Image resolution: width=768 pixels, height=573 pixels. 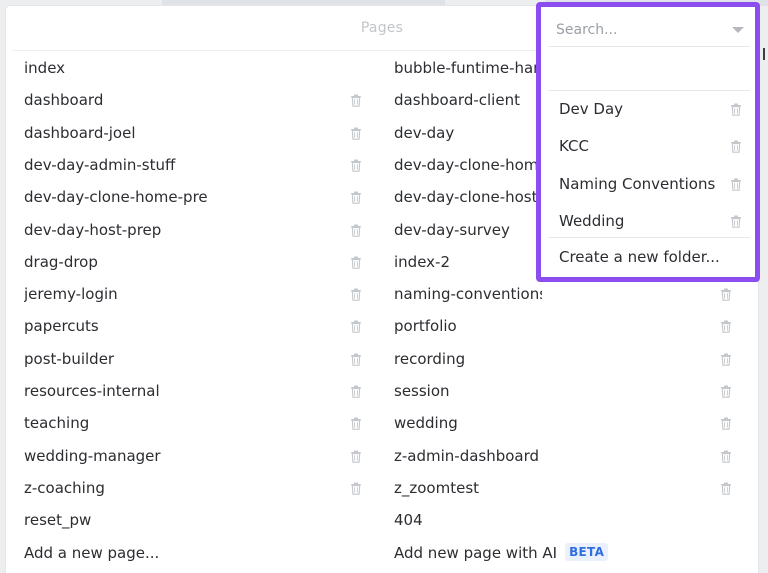 I want to click on folder-item: Wedding, so click(x=649, y=221).